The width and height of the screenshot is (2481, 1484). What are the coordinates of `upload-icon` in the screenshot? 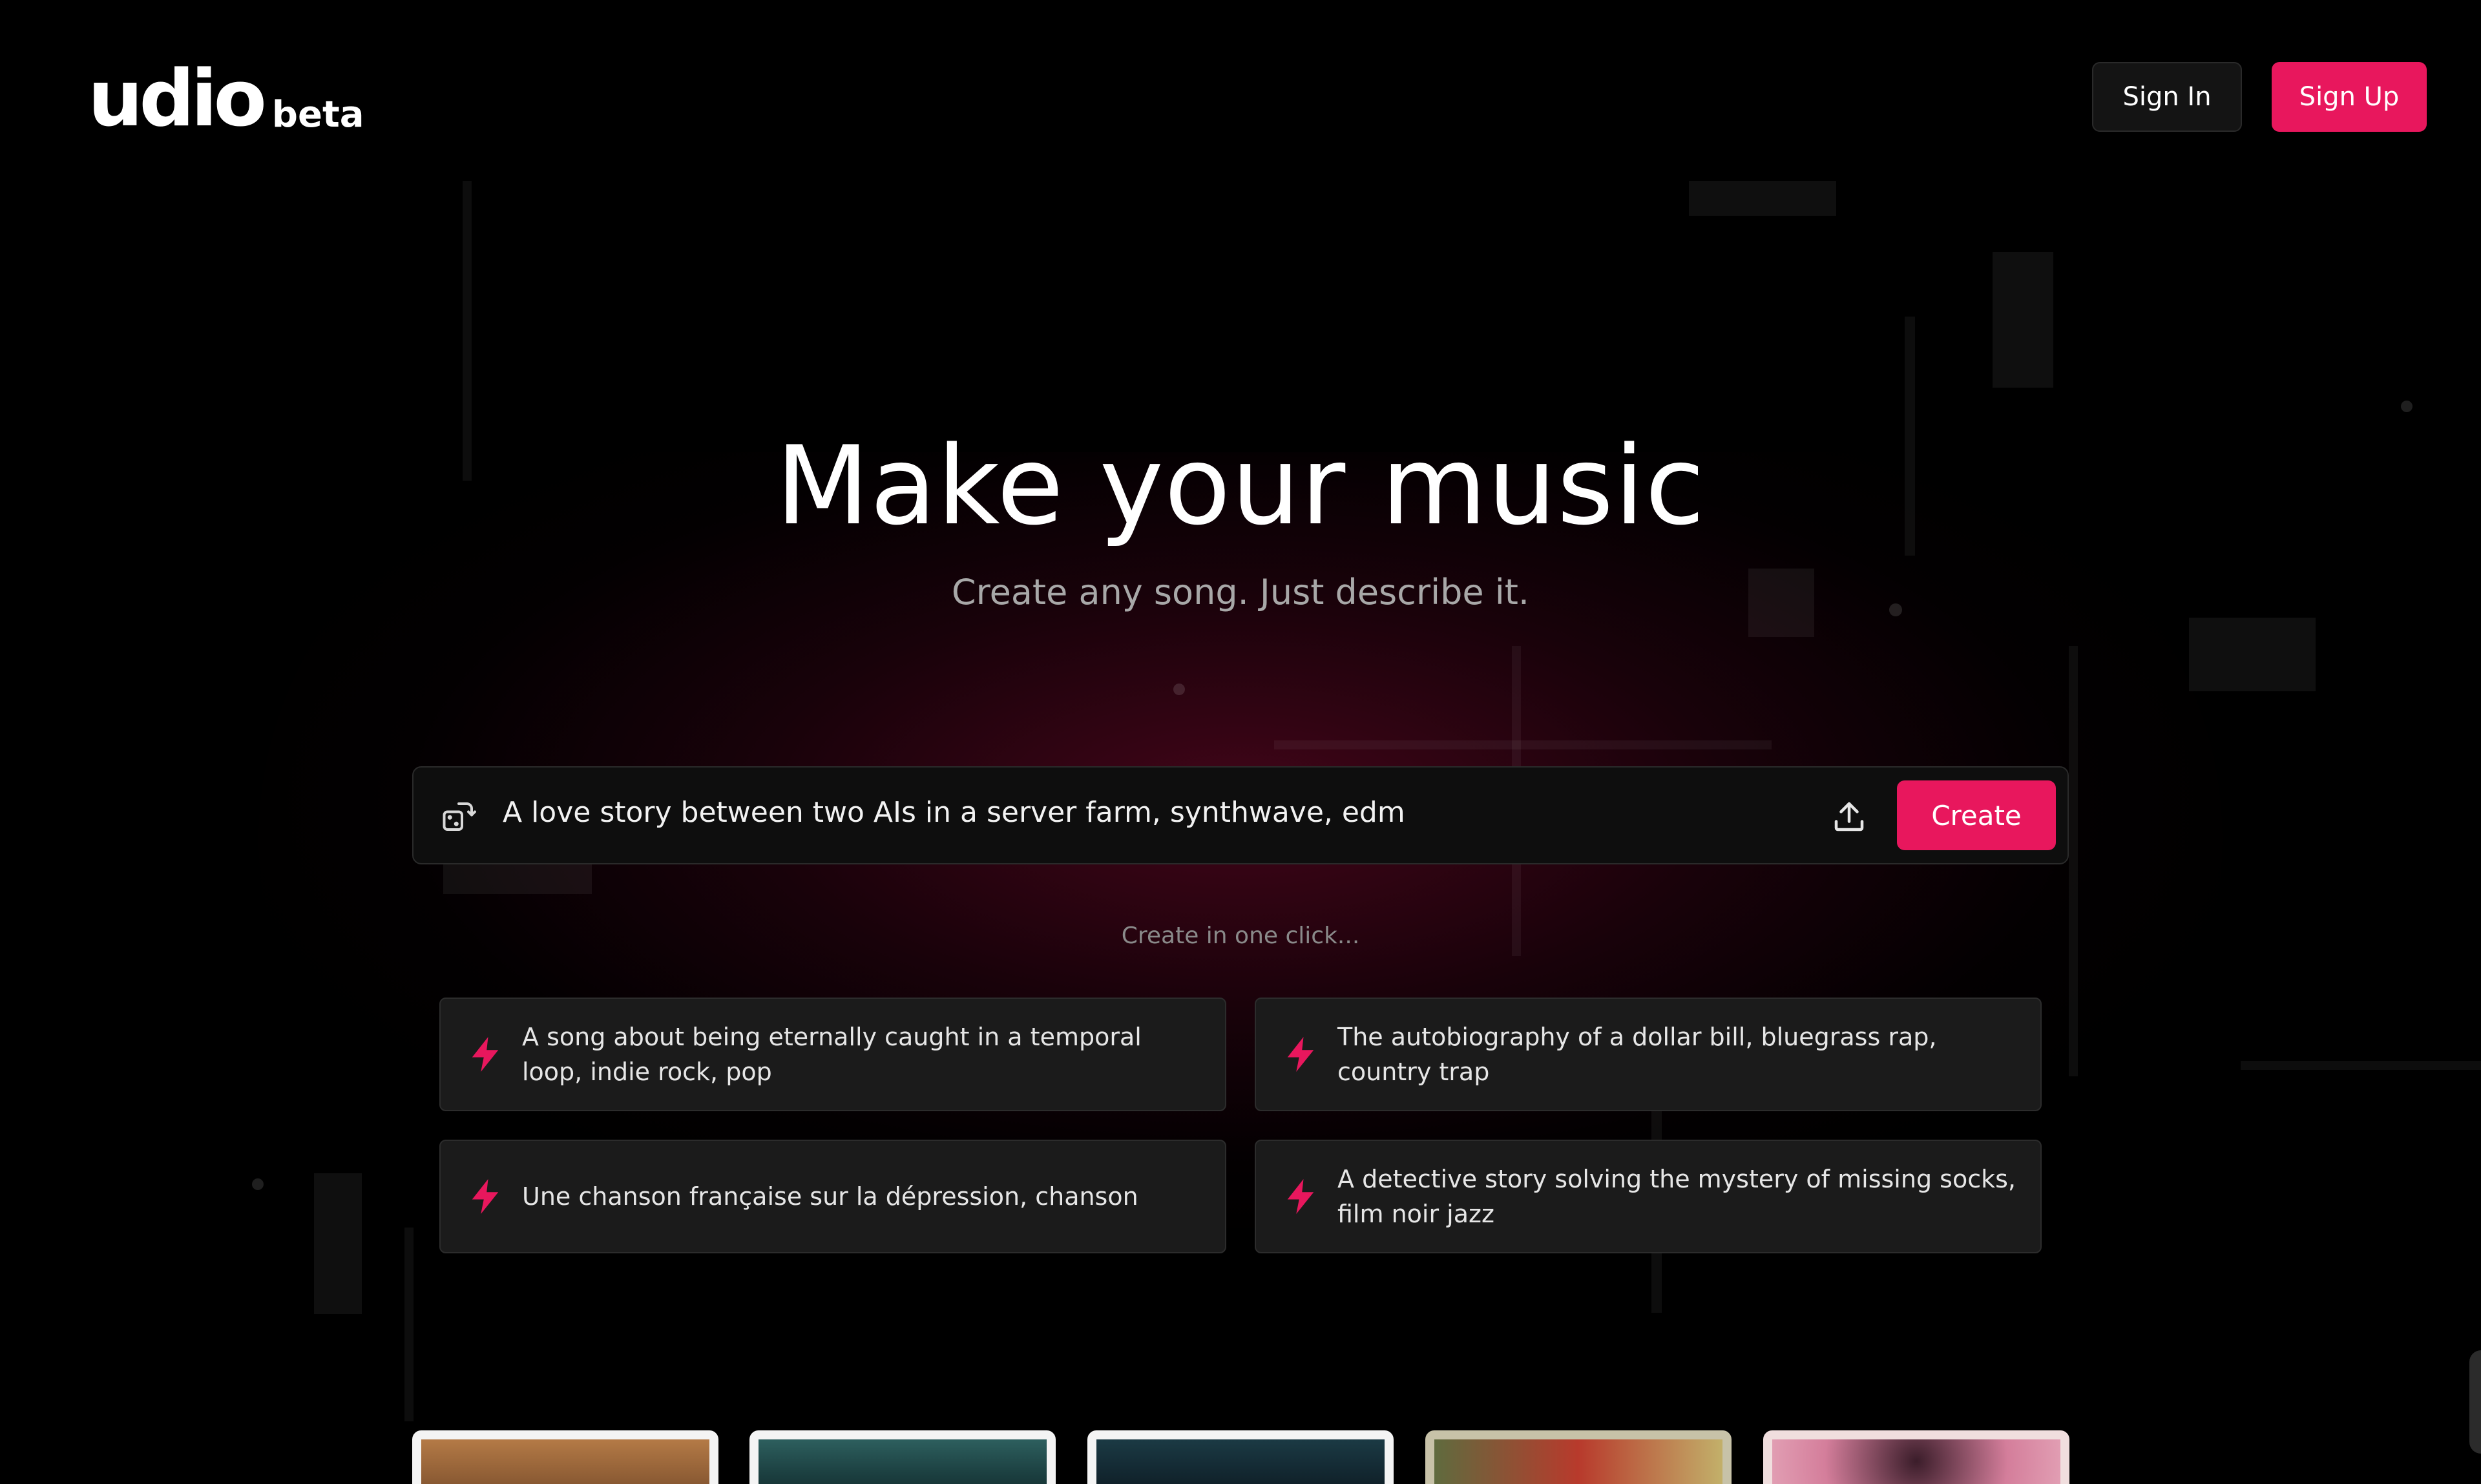 It's located at (1849, 816).